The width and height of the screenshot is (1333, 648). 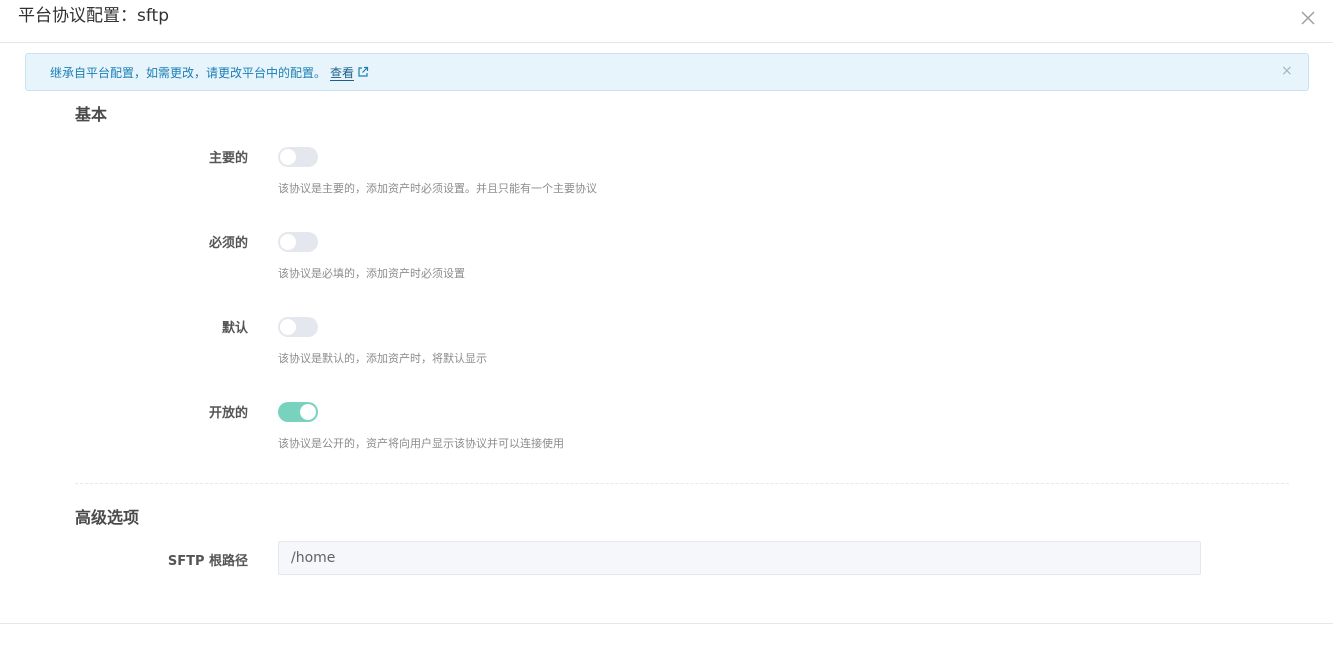 I want to click on section-divider, so click(x=682, y=483).